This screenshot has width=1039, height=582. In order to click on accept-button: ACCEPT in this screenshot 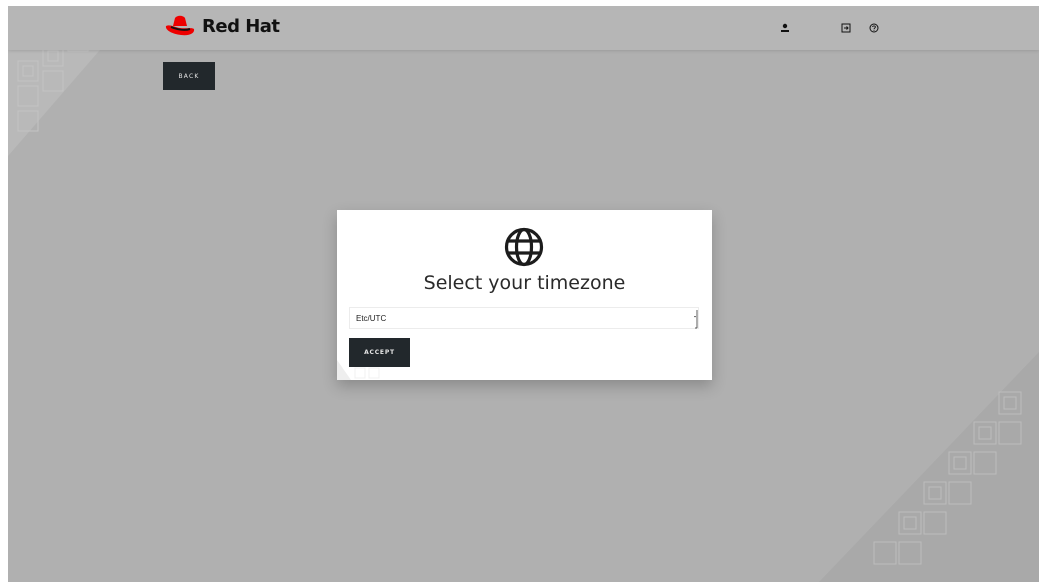, I will do `click(379, 352)`.